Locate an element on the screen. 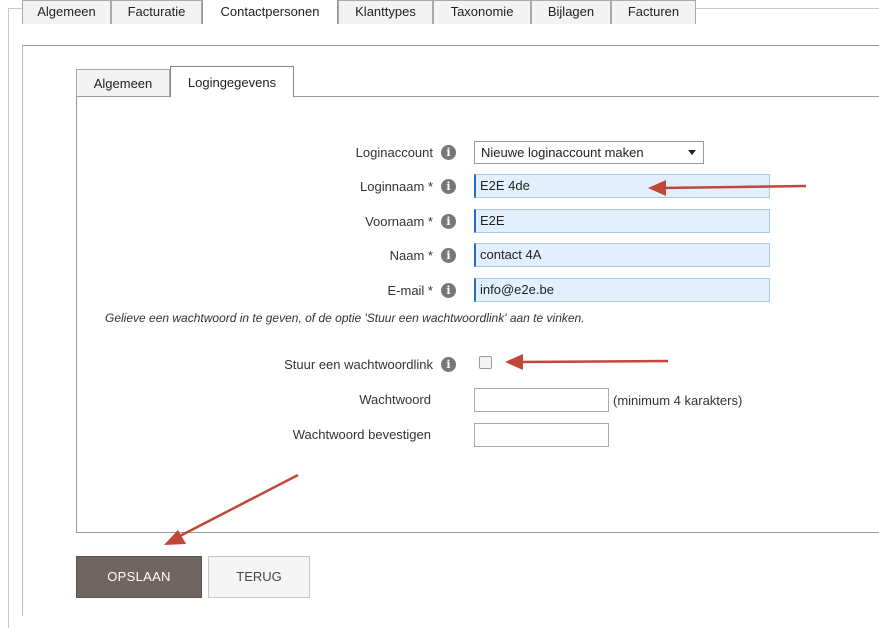 This screenshot has height=628, width=879. arrow-sendlink is located at coordinates (593, 361).